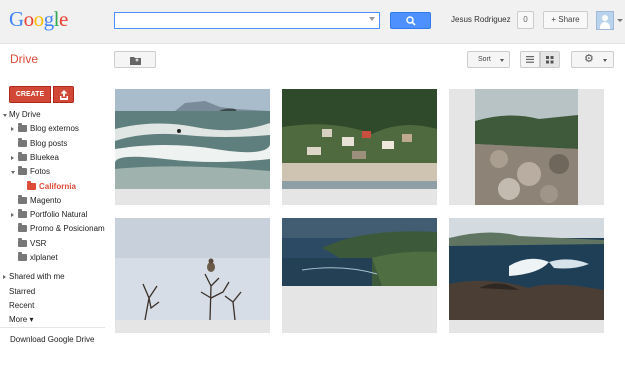 The image size is (625, 367). Describe the element at coordinates (52, 327) in the screenshot. I see `sidebar-divider` at that location.